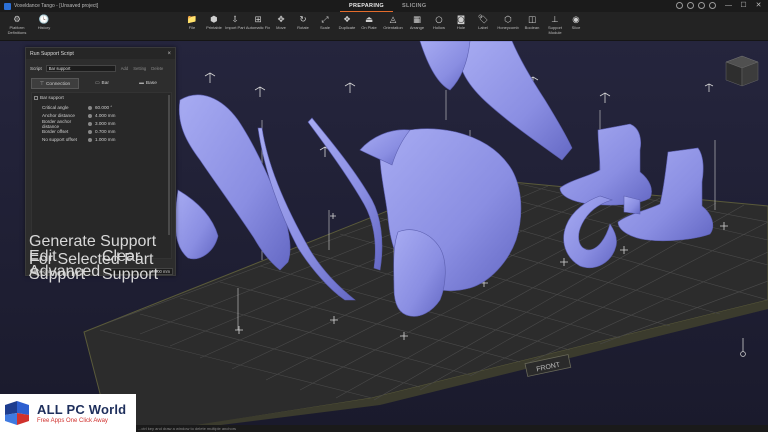 The width and height of the screenshot is (768, 432). Describe the element at coordinates (52, 97) in the screenshot. I see `bar-support-label: Bar support` at that location.